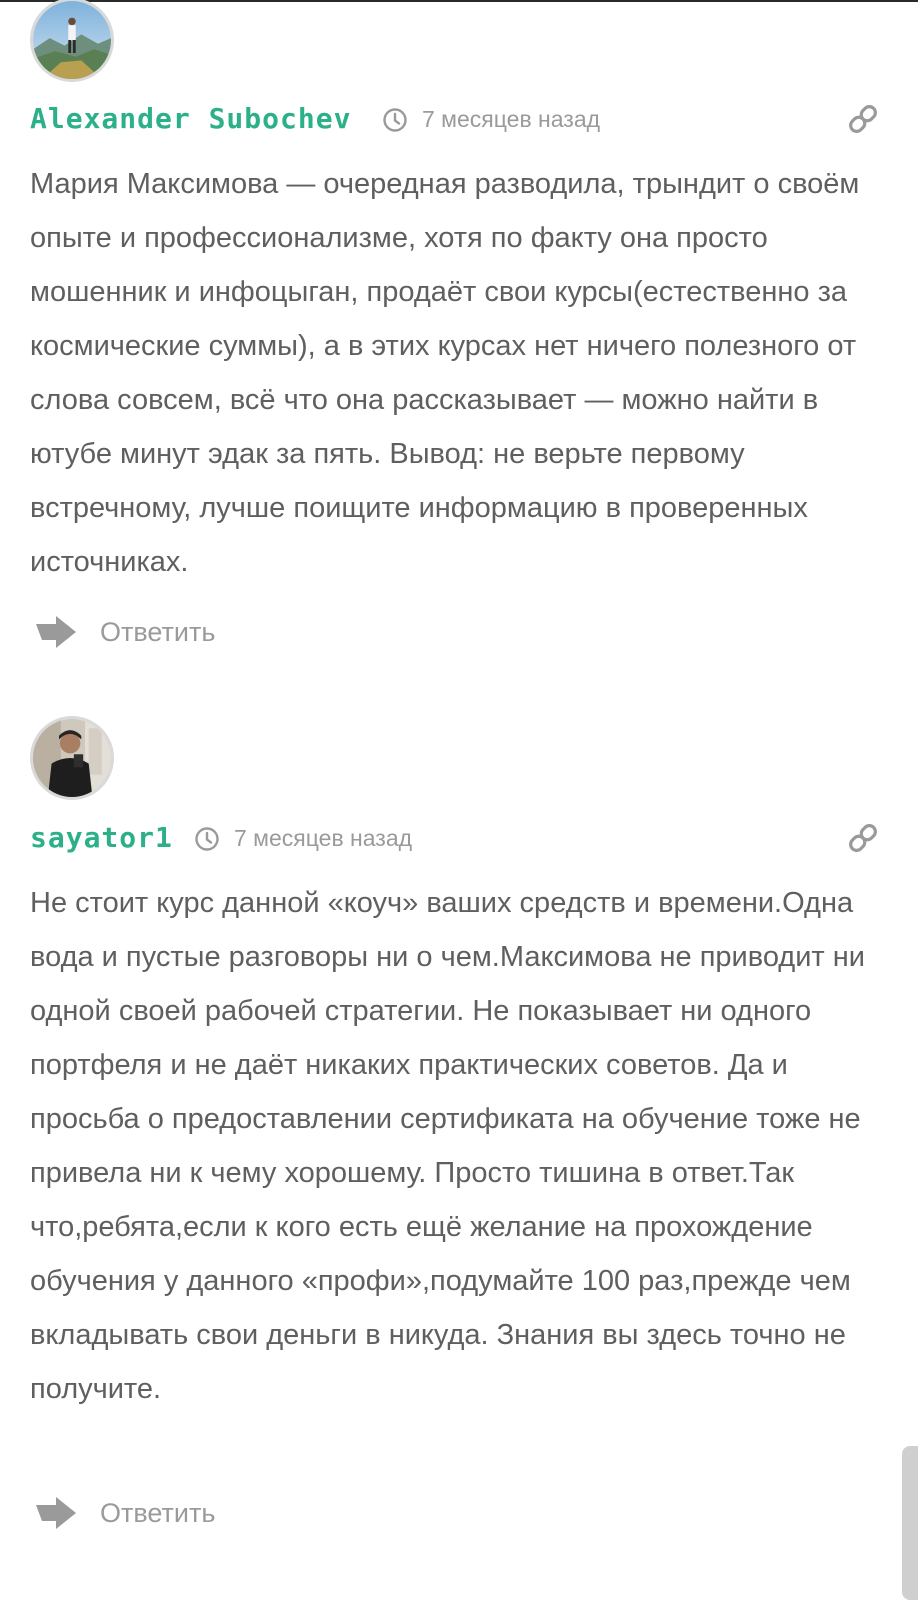  Describe the element at coordinates (190, 118) in the screenshot. I see `comment-author: Alexander Subochev` at that location.